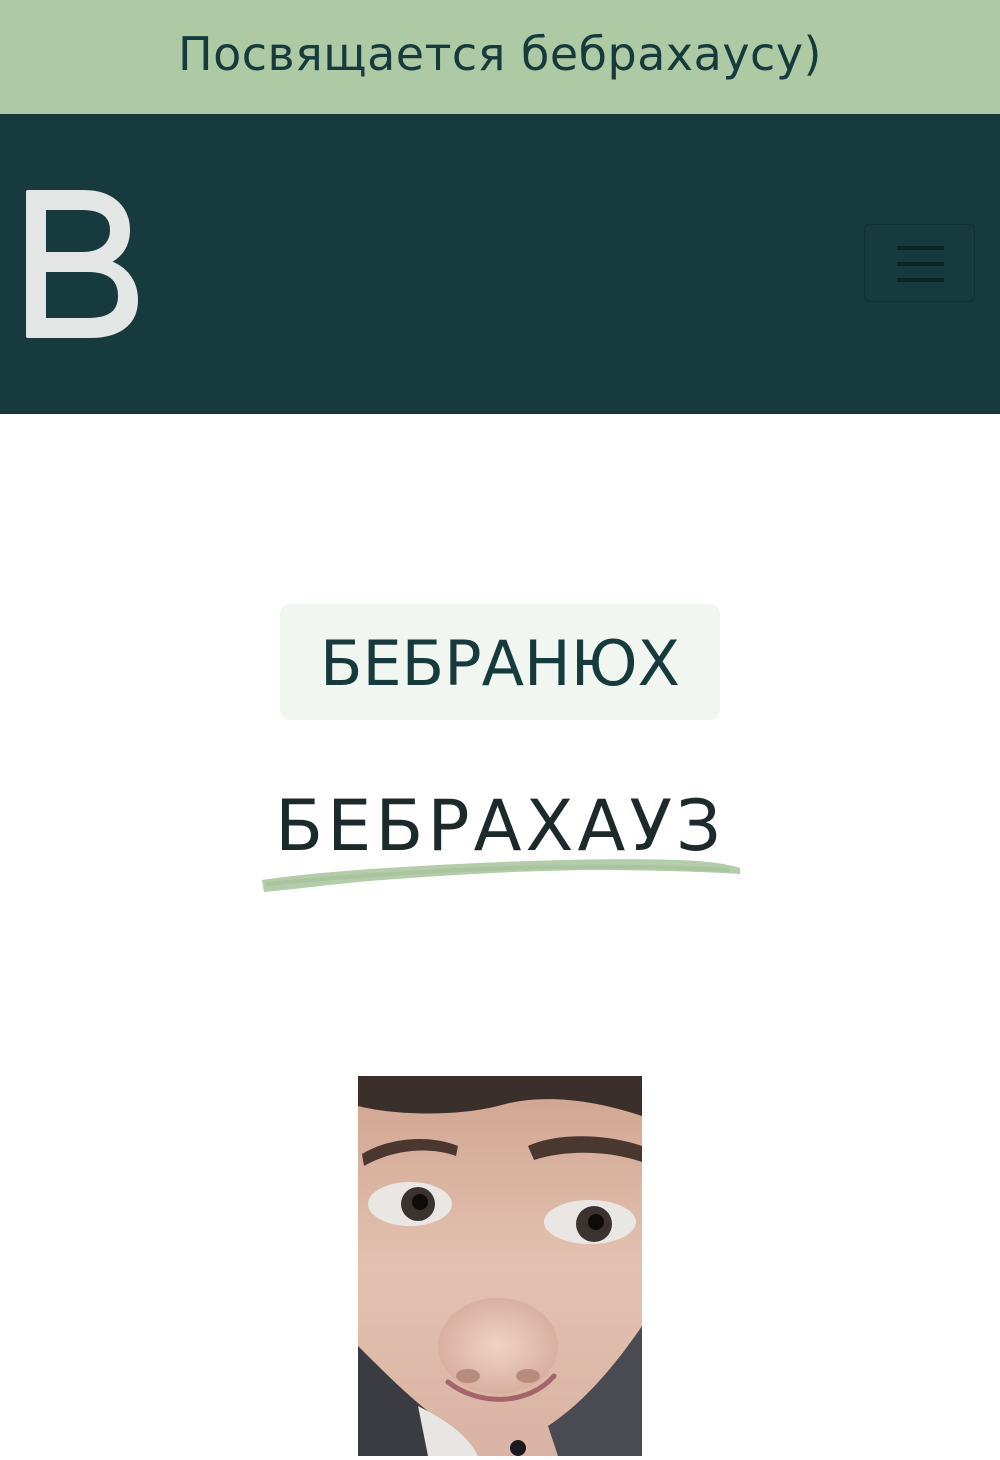 Image resolution: width=1000 pixels, height=1460 pixels. I want to click on announcement-bar: Посвящается бебрахаусу), so click(500, 57).